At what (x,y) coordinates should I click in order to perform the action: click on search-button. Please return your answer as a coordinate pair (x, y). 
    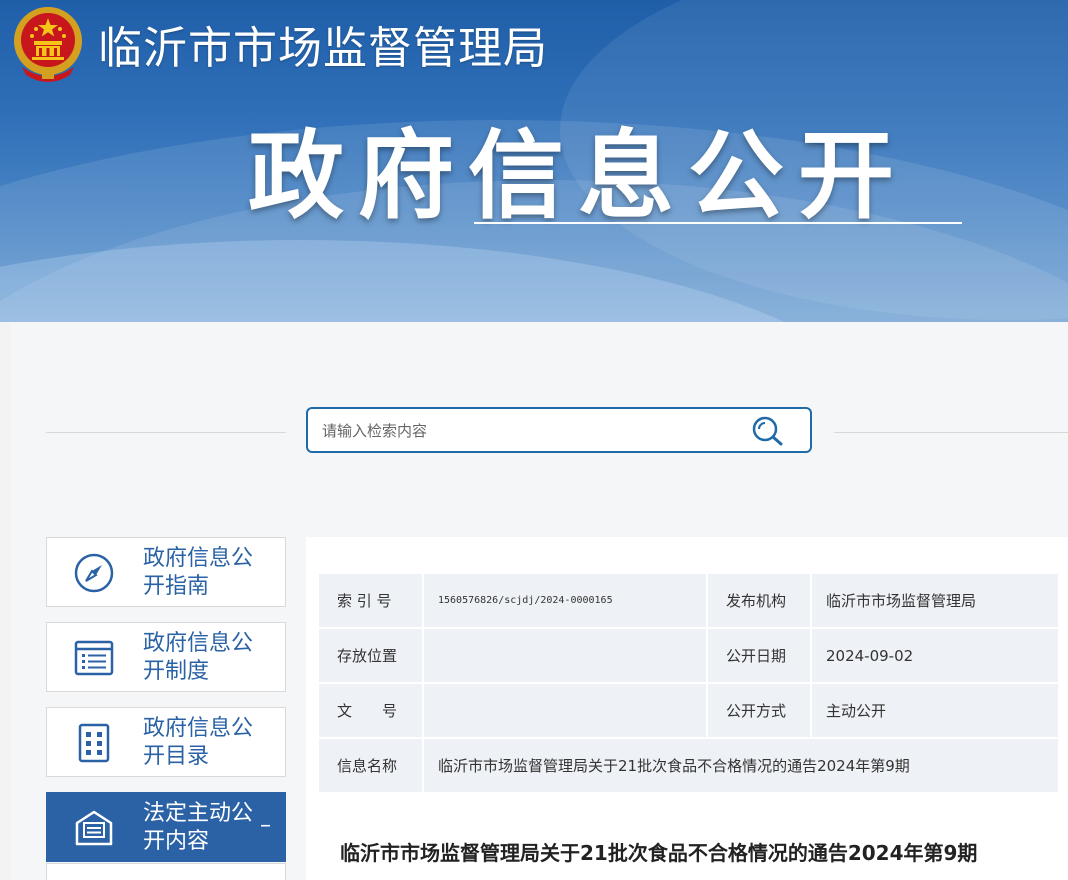
    Looking at the image, I should click on (767, 431).